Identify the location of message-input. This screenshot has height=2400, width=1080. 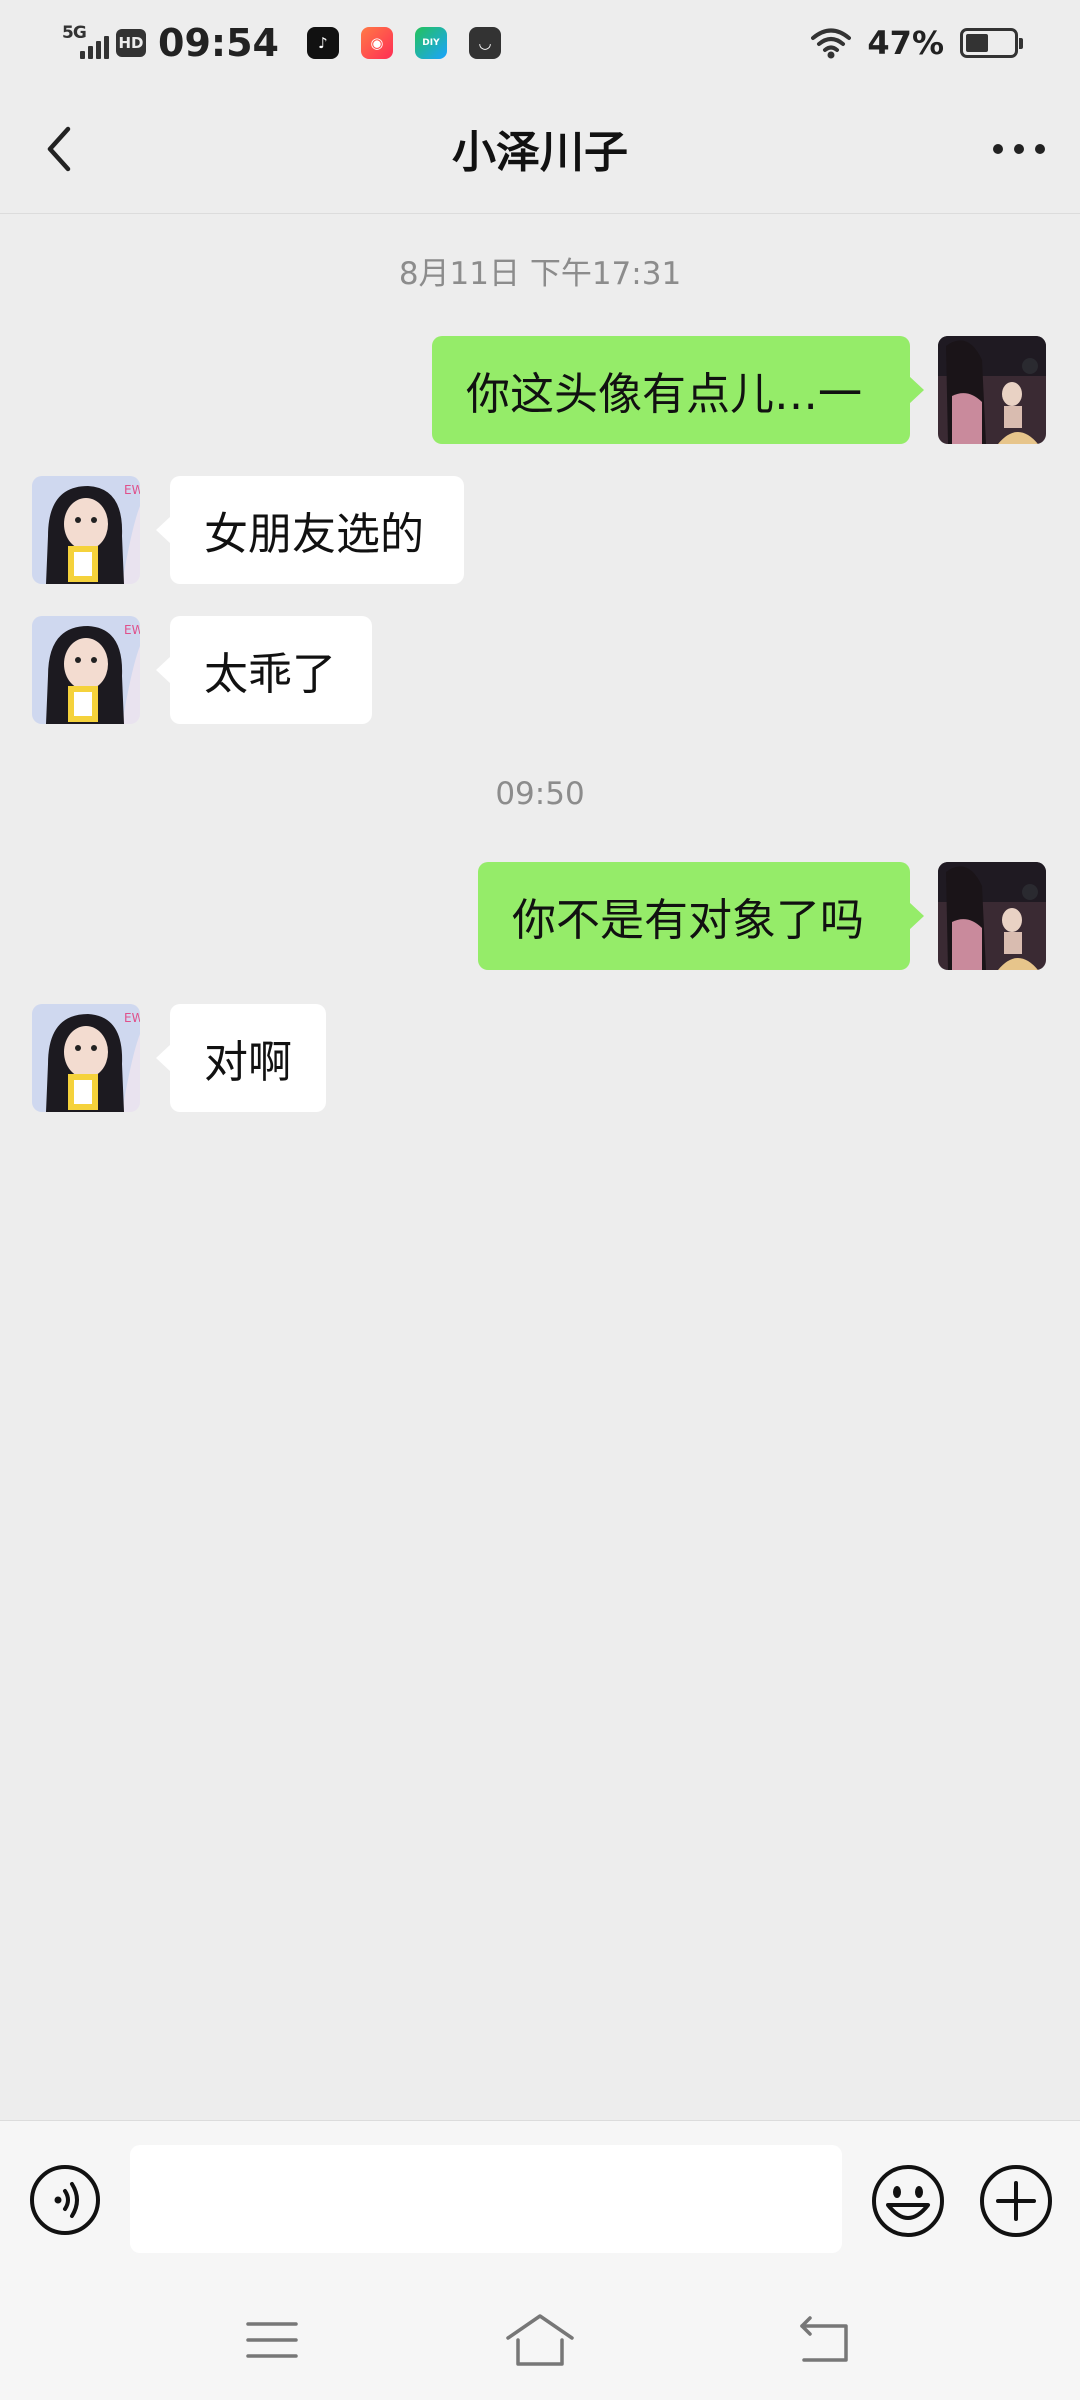
(486, 2199).